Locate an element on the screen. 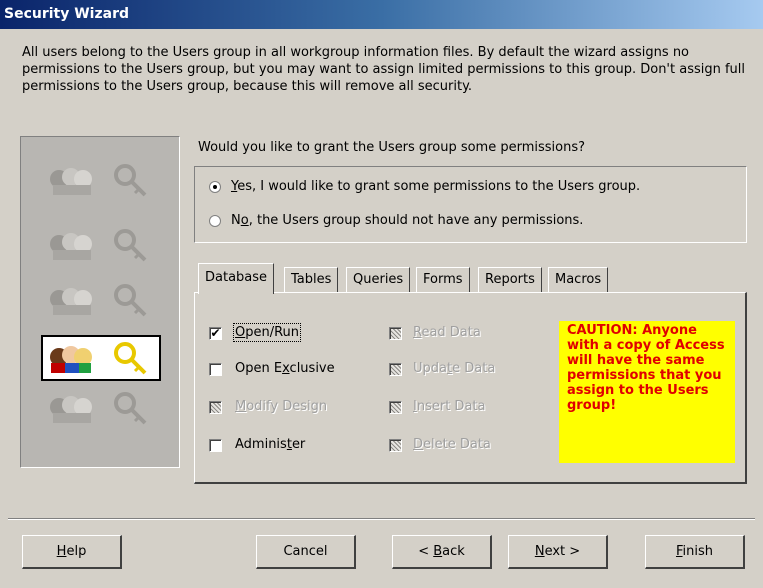 This screenshot has height=588, width=763. delete-data-label: Delete Data is located at coordinates (452, 444).